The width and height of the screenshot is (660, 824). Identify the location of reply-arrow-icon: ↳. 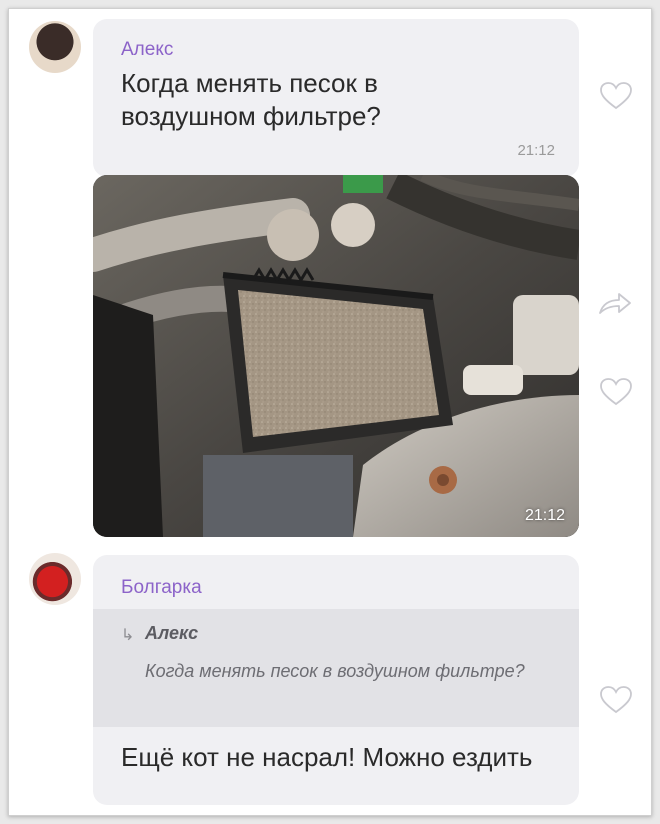
(128, 635).